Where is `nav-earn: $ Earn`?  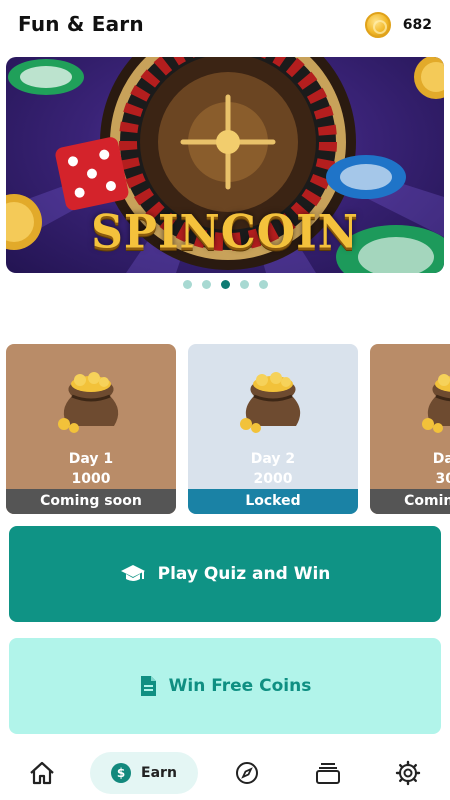 nav-earn: $ Earn is located at coordinates (144, 773).